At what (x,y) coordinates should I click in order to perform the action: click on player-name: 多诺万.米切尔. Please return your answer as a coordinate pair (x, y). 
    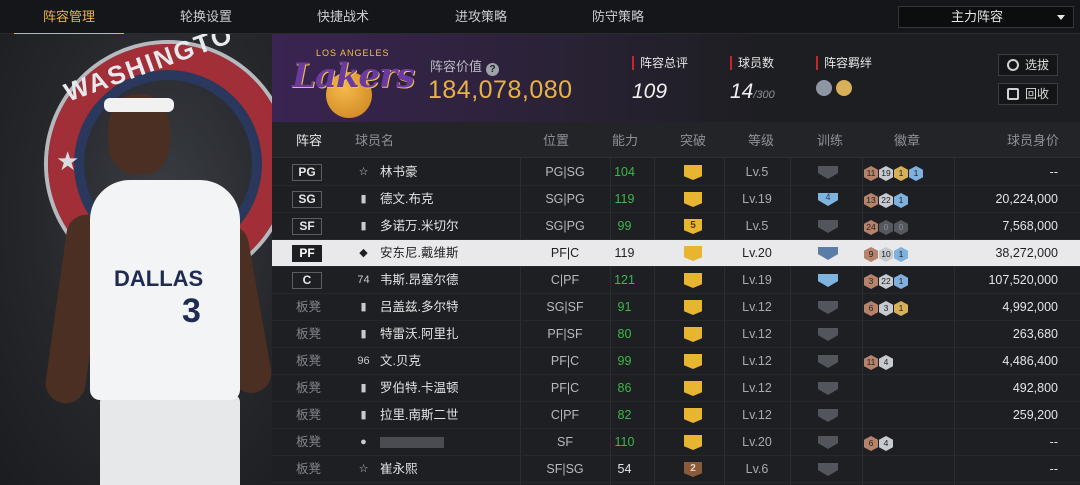
    Looking at the image, I should click on (419, 226).